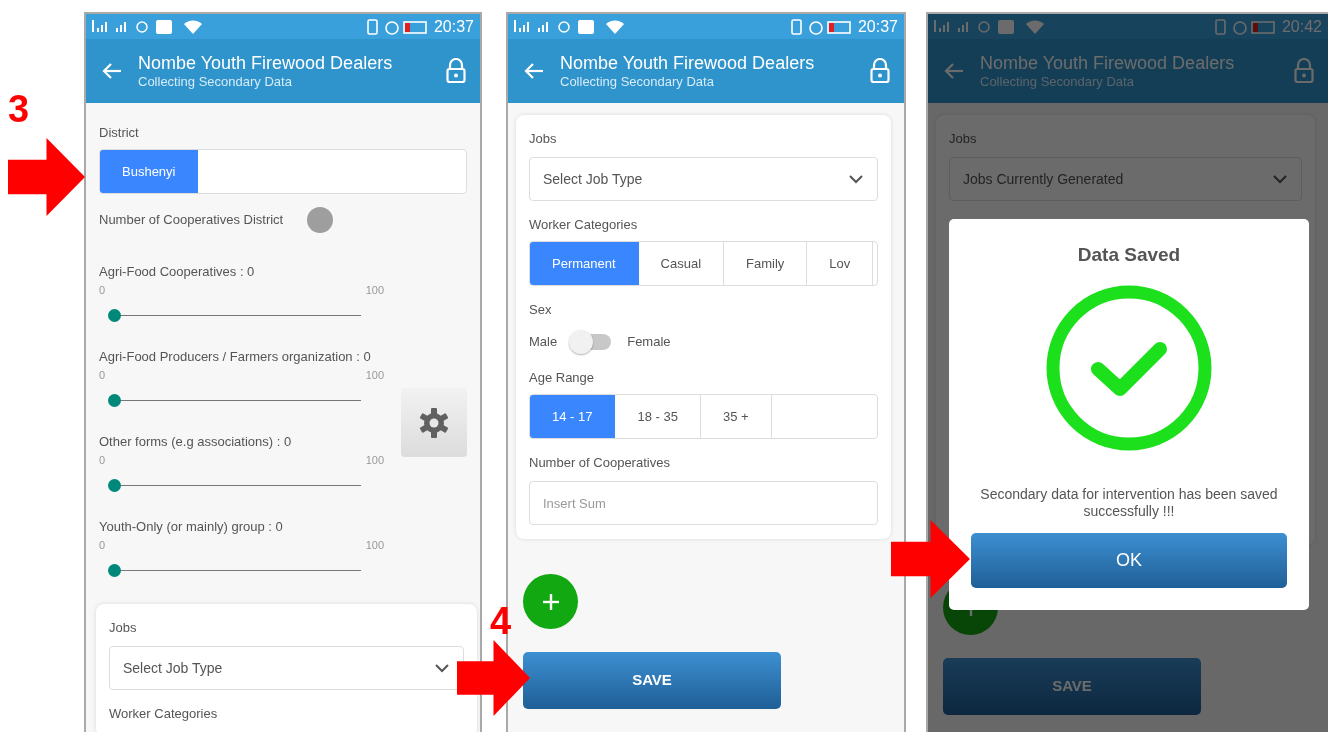  What do you see at coordinates (652, 680) in the screenshot?
I see `save-button: SAVE` at bounding box center [652, 680].